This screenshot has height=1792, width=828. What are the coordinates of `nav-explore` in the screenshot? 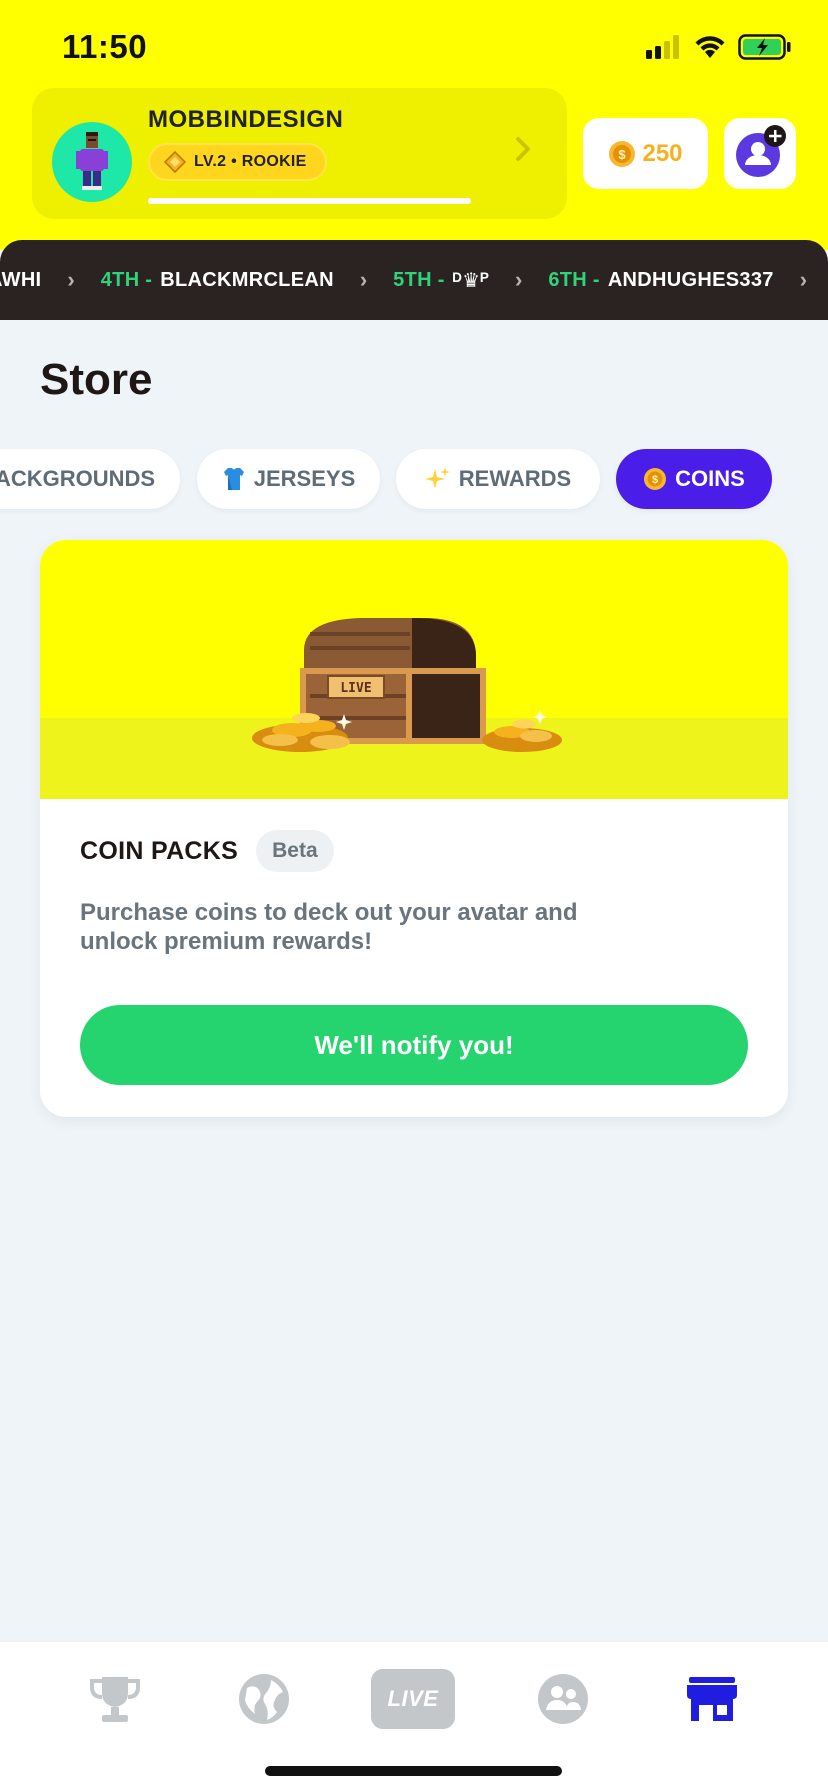 It's located at (264, 1699).